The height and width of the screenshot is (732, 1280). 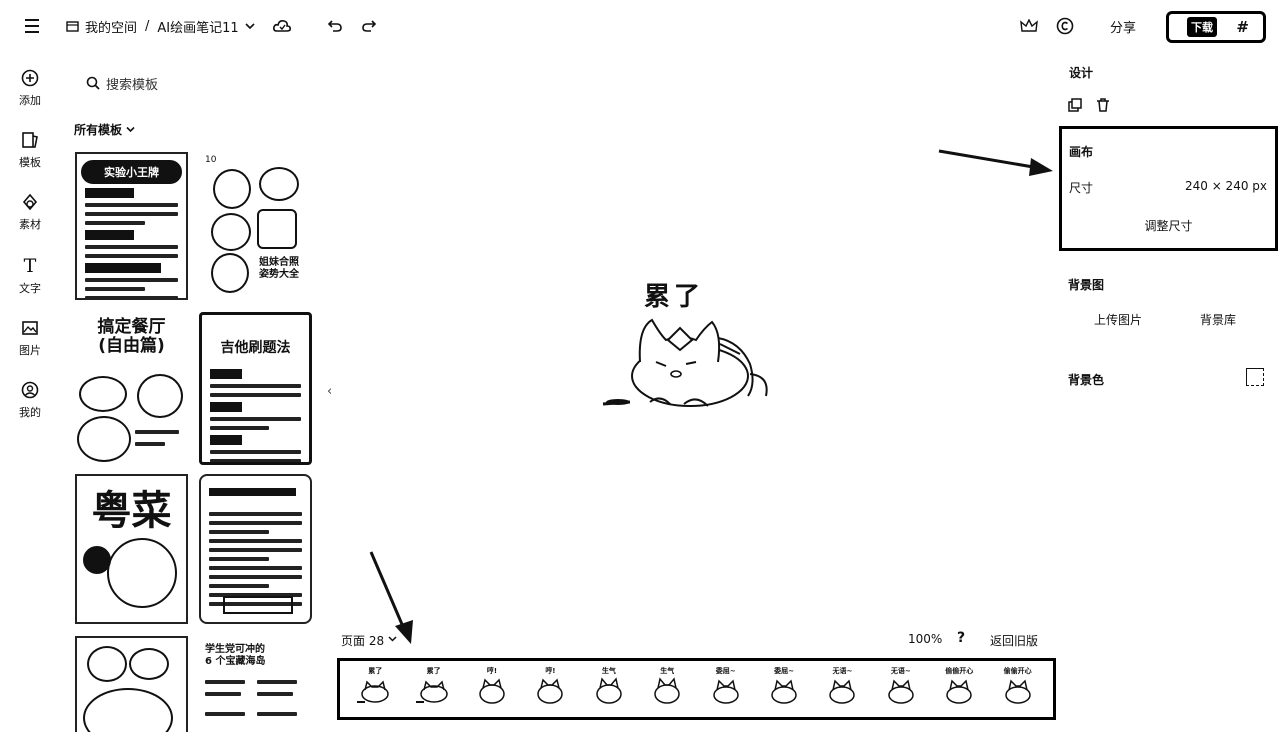 What do you see at coordinates (30, 266) in the screenshot?
I see `text-icon: T` at bounding box center [30, 266].